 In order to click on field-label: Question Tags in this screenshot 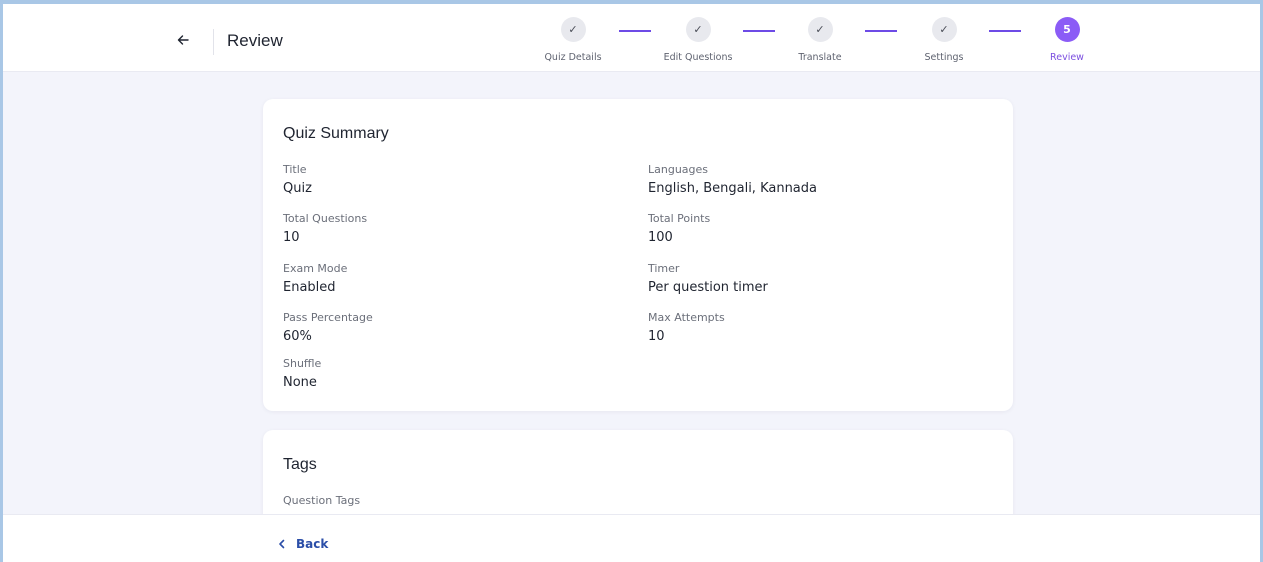, I will do `click(322, 500)`.